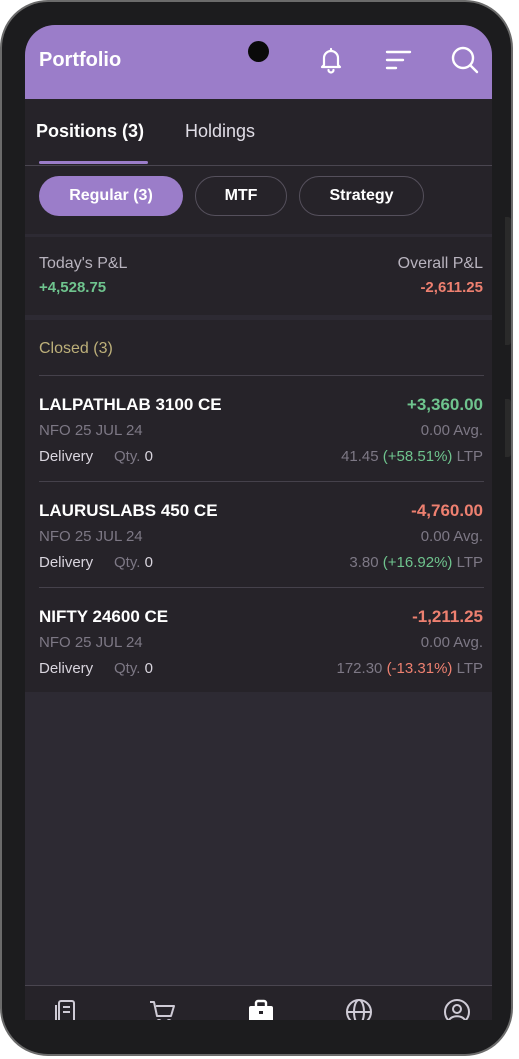 The height and width of the screenshot is (1059, 519). I want to click on volume-button, so click(508, 281).